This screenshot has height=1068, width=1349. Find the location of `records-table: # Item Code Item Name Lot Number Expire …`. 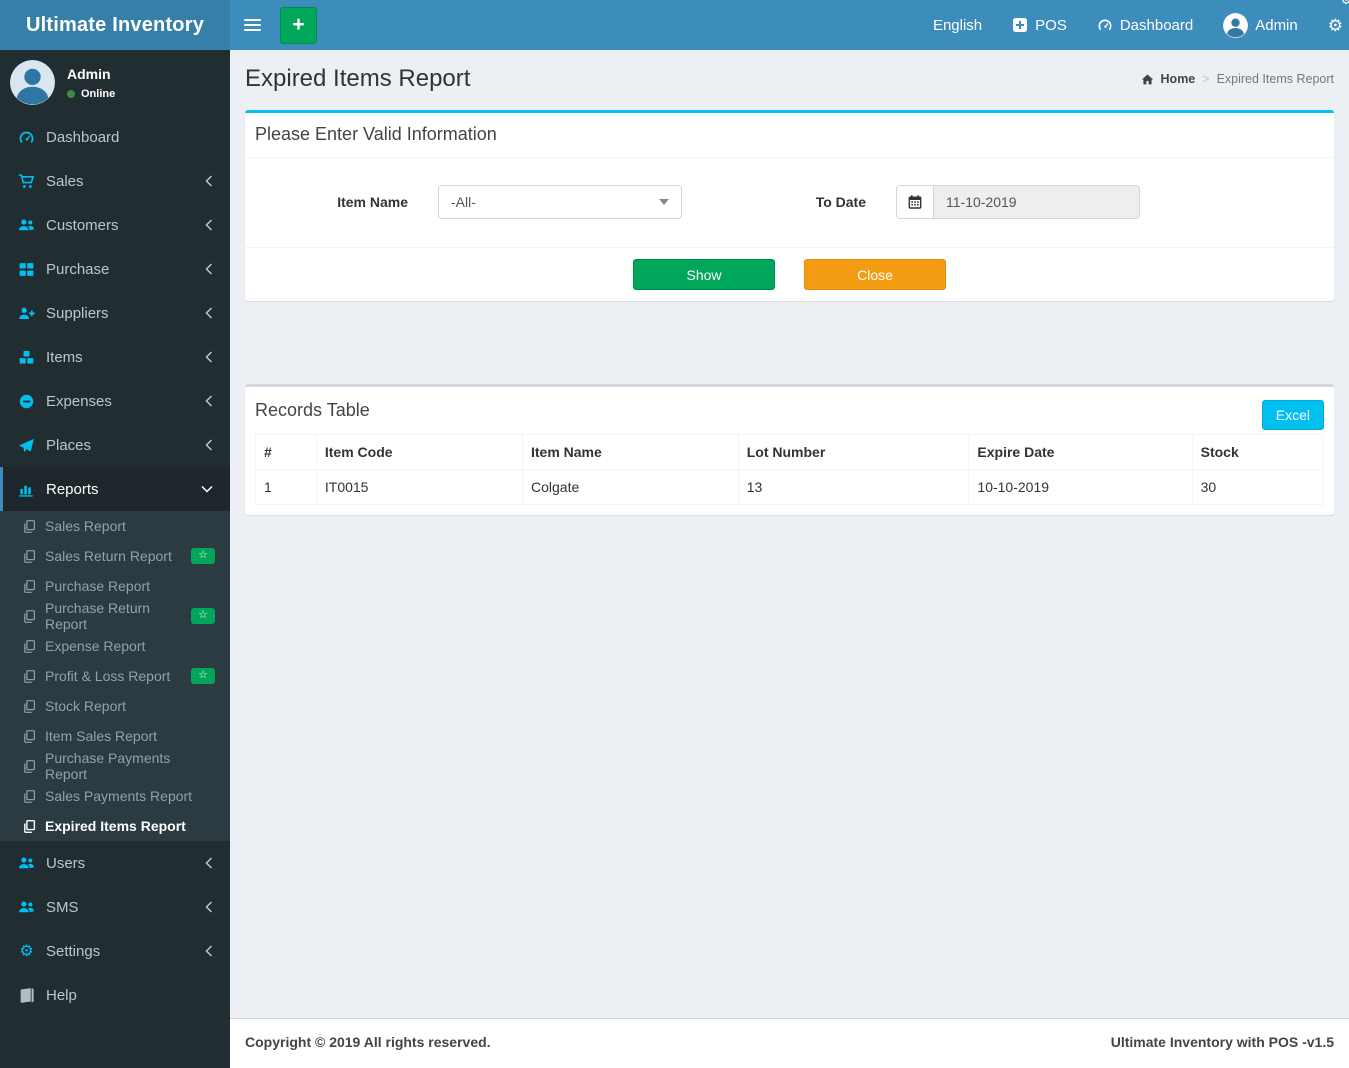

records-table: # Item Code Item Name Lot Number Expire … is located at coordinates (790, 469).